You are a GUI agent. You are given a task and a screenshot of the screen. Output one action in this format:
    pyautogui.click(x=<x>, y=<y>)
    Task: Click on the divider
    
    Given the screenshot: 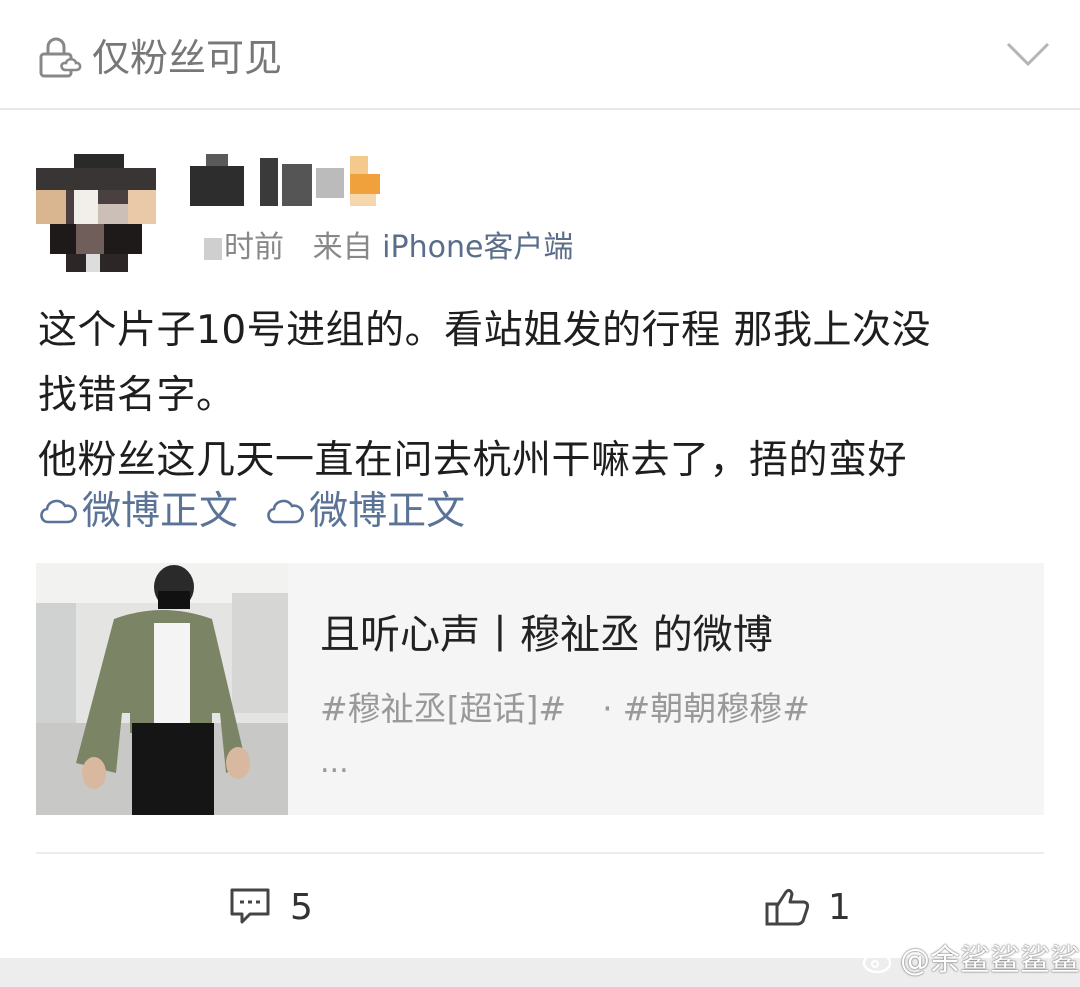 What is the action you would take?
    pyautogui.click(x=540, y=853)
    